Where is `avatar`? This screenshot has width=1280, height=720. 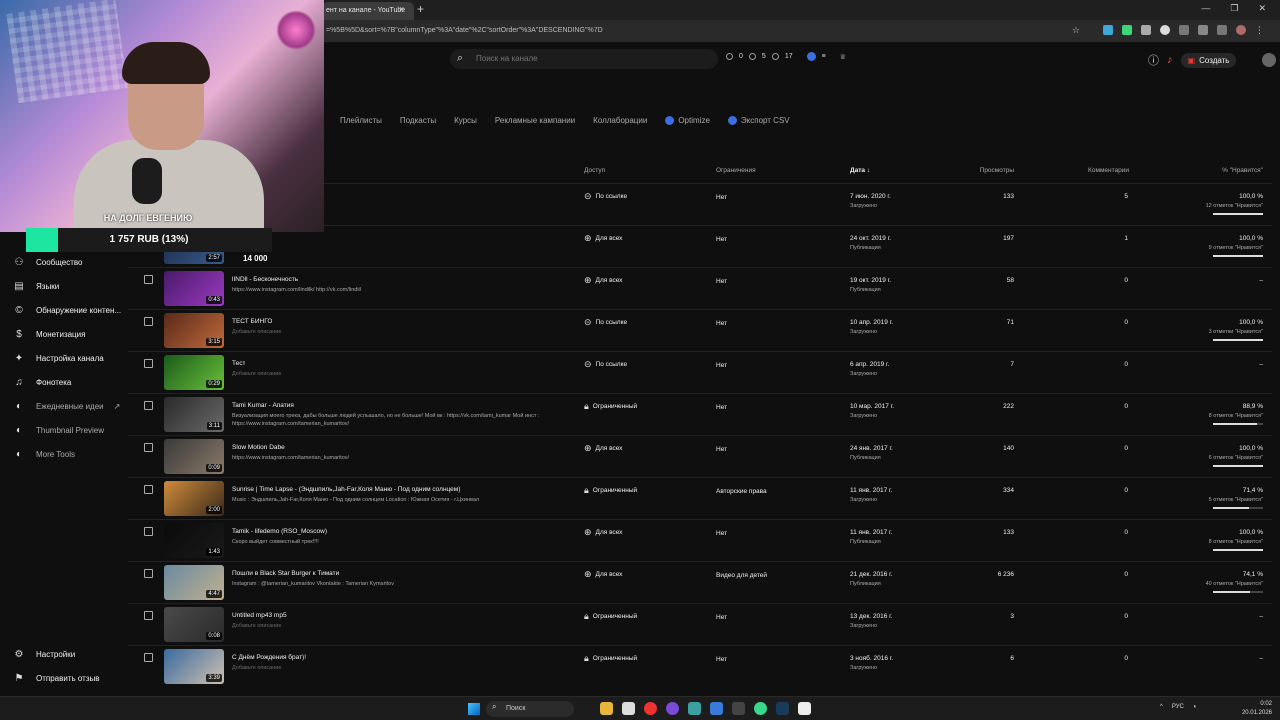 avatar is located at coordinates (1269, 60).